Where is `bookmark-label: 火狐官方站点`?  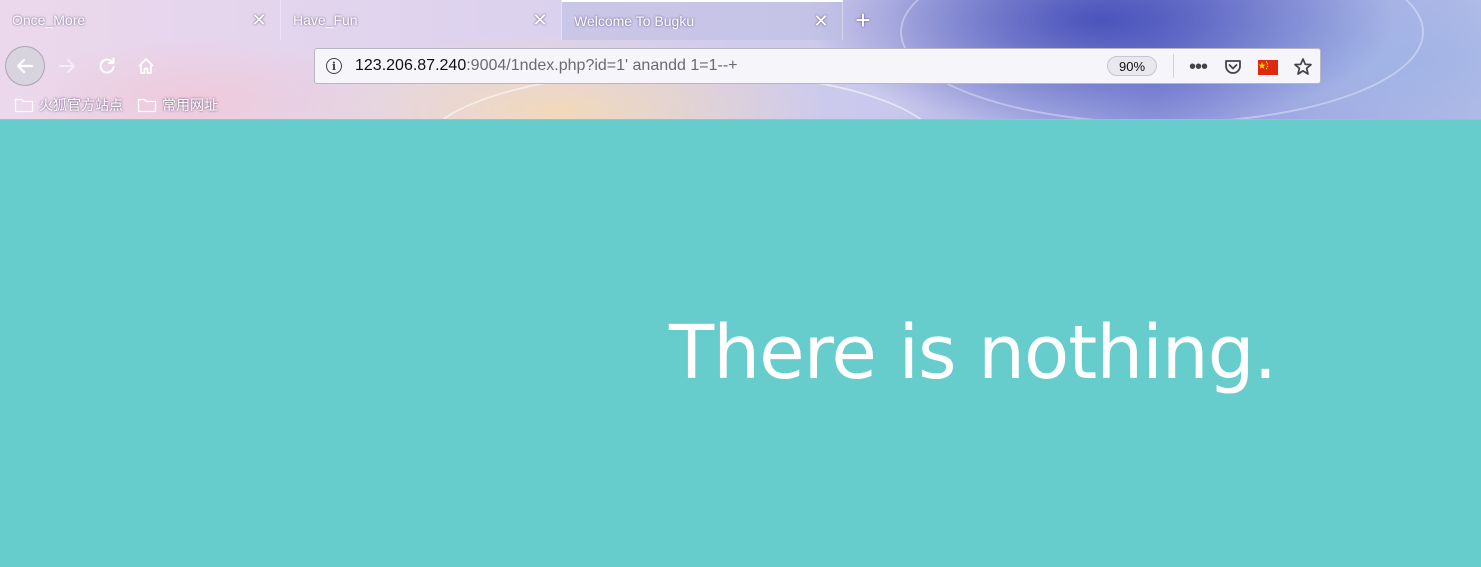
bookmark-label: 火狐官方站点 is located at coordinates (81, 105).